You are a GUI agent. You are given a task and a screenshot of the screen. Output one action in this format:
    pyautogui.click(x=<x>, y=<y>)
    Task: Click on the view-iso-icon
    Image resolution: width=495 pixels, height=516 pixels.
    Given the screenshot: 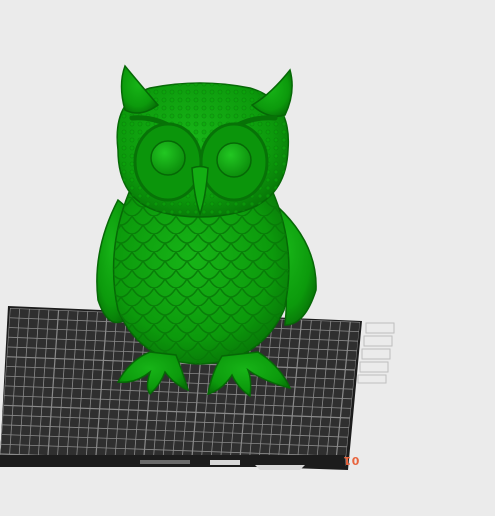 What is the action you would take?
    pyautogui.click(x=374, y=367)
    